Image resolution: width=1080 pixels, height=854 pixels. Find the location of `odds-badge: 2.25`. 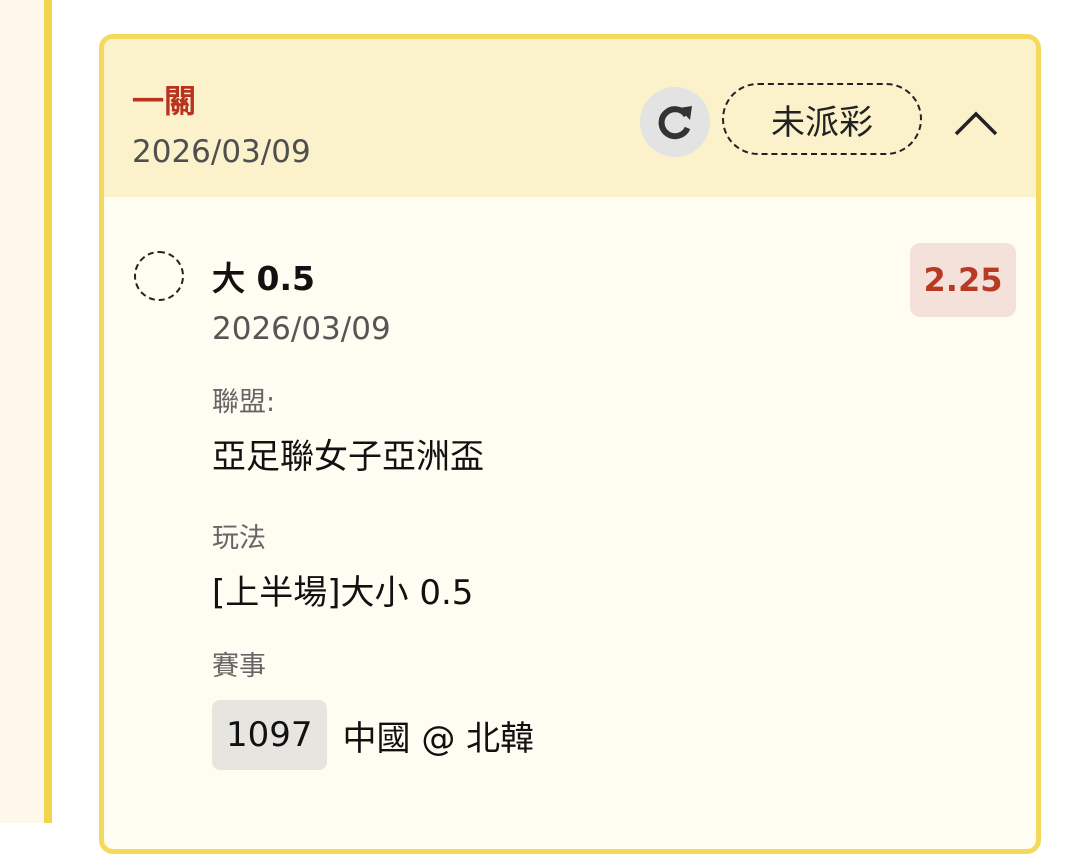

odds-badge: 2.25 is located at coordinates (963, 280).